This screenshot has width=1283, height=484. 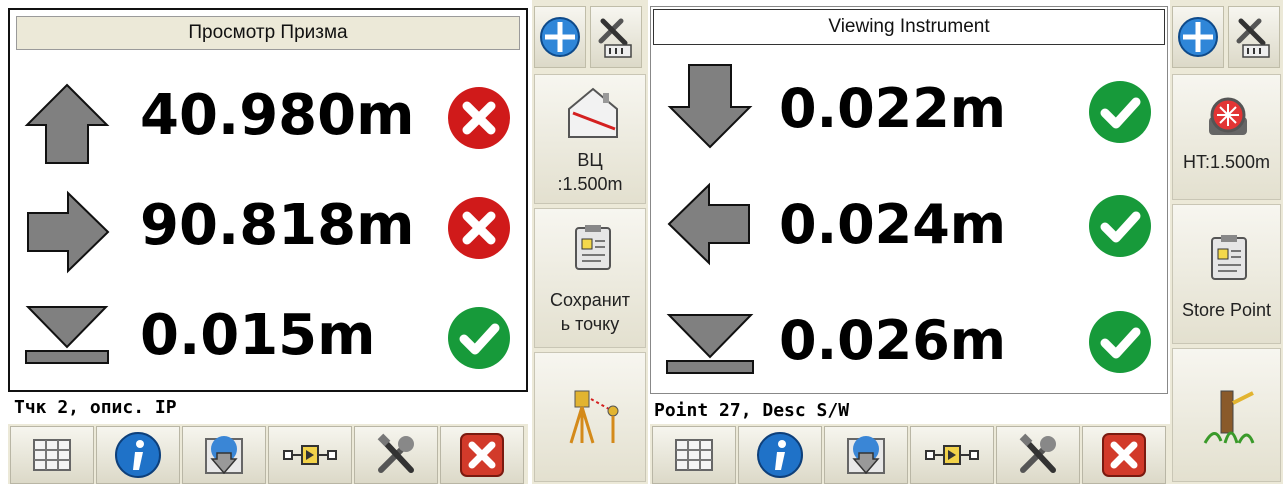 I want to click on left-toolbar, so click(x=268, y=454).